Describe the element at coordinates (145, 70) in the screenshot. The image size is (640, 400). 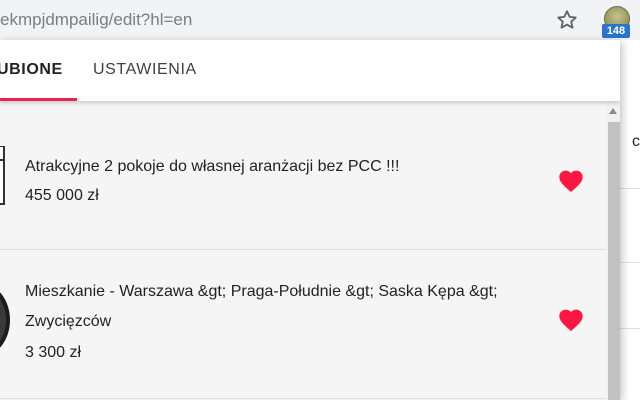
I see `tab-settings: USTAWIENIA` at that location.